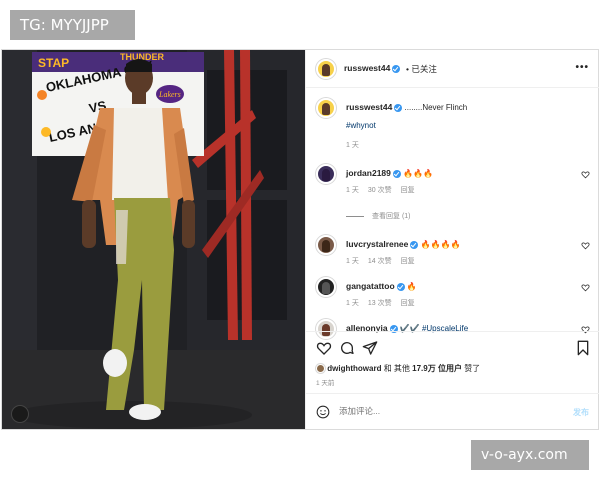  Describe the element at coordinates (72, 25) in the screenshot. I see `watermark-top-left: TG: MYYJJPP` at that location.